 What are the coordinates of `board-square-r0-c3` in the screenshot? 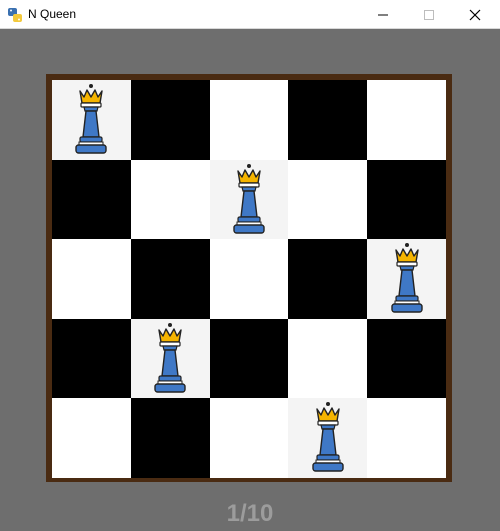 It's located at (328, 120).